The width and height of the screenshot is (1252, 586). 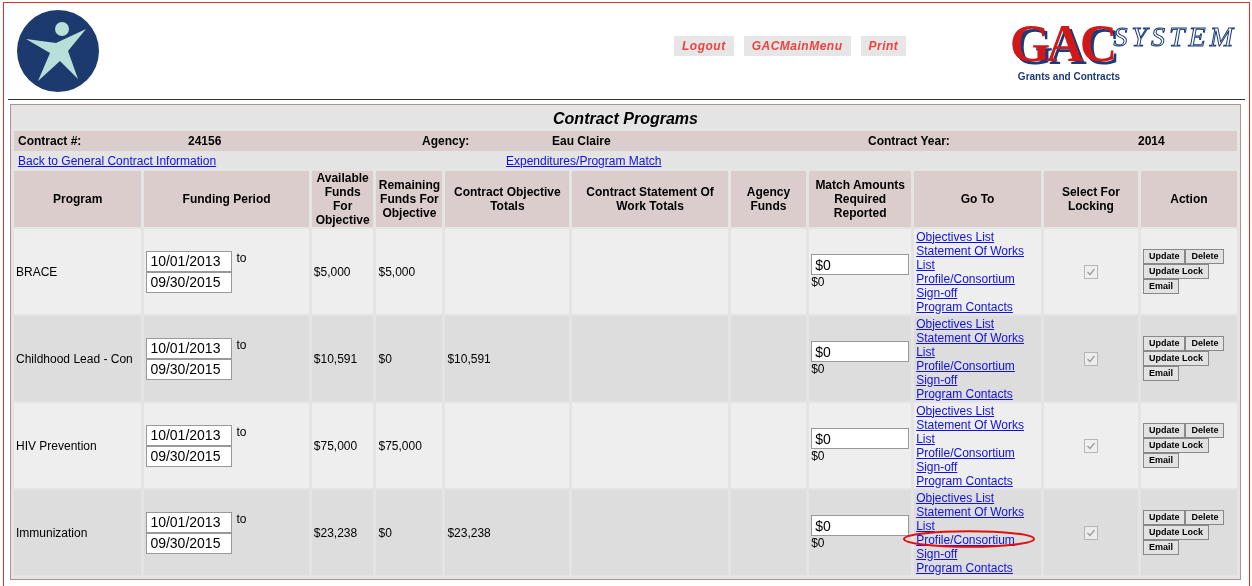 What do you see at coordinates (860, 199) in the screenshot?
I see `column-header: Match Amounts Required Reported` at bounding box center [860, 199].